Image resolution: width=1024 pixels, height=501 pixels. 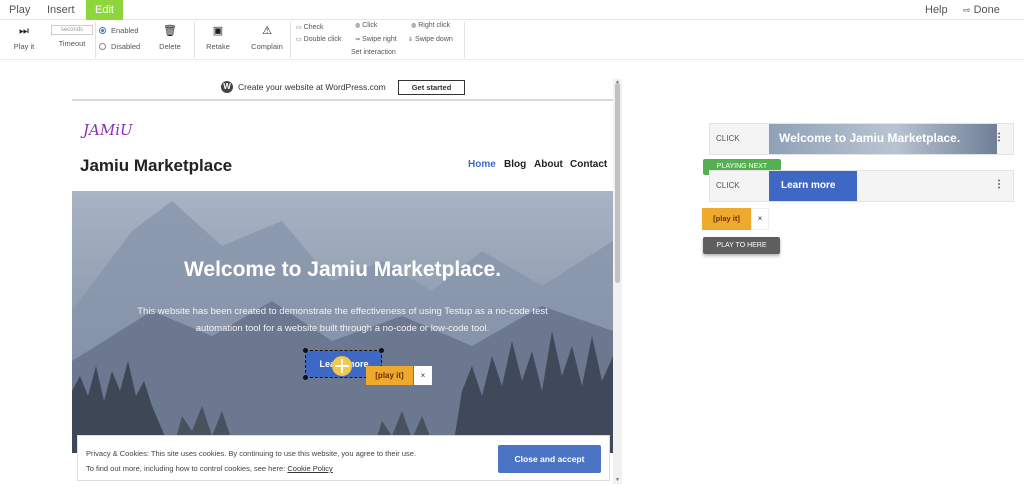 I want to click on wordpress-logo-icon: W, so click(x=227, y=87).